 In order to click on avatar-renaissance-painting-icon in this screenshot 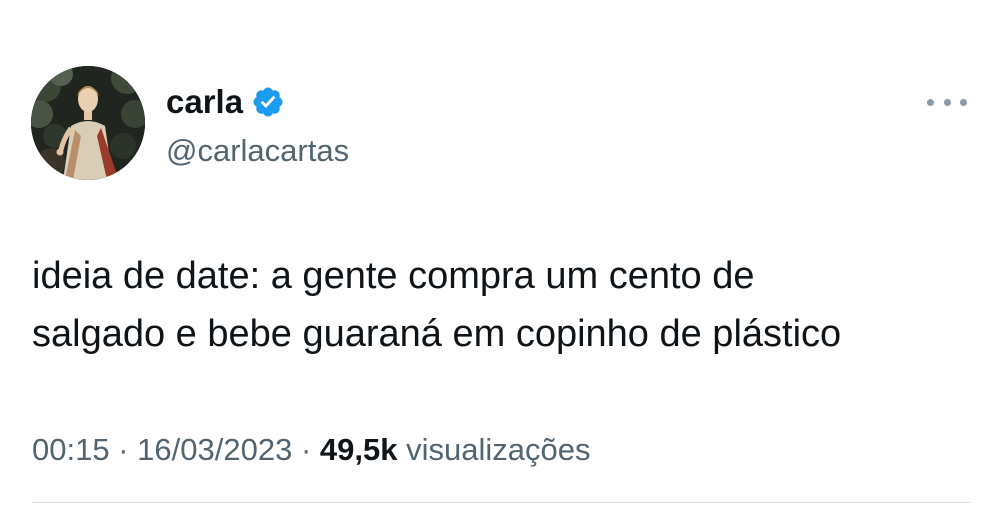, I will do `click(88, 123)`.